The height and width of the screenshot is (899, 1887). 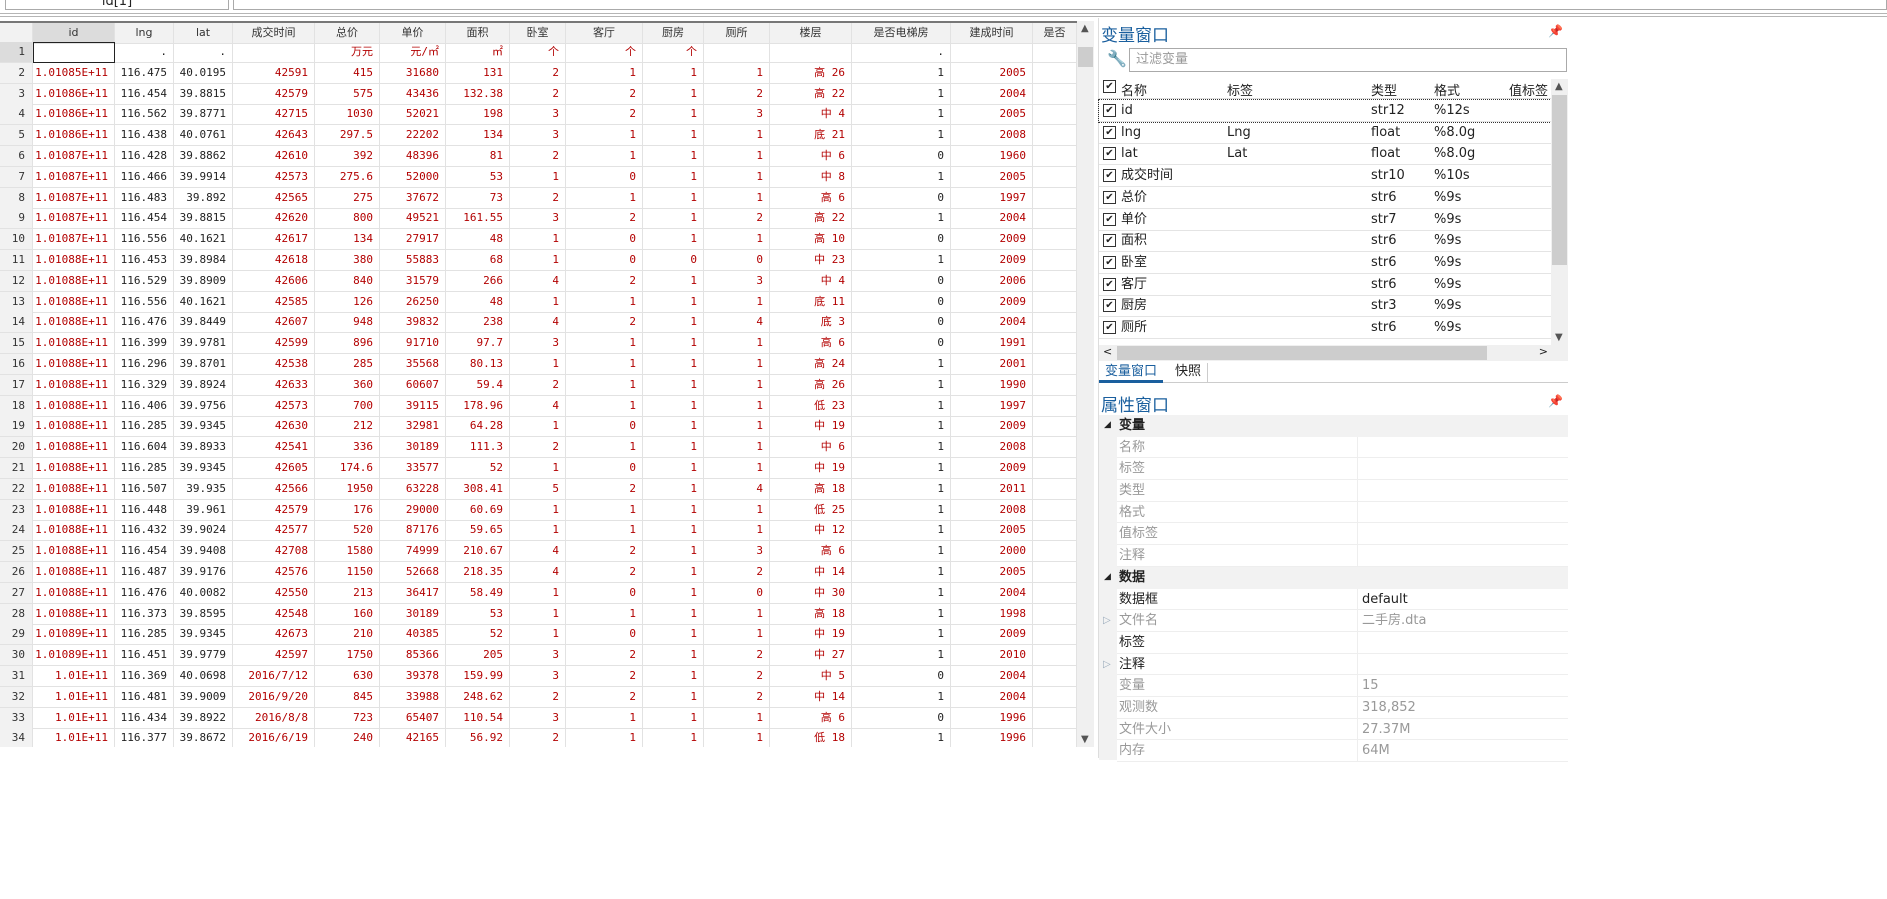 What do you see at coordinates (811, 156) in the screenshot?
I see `cell: 中 6` at bounding box center [811, 156].